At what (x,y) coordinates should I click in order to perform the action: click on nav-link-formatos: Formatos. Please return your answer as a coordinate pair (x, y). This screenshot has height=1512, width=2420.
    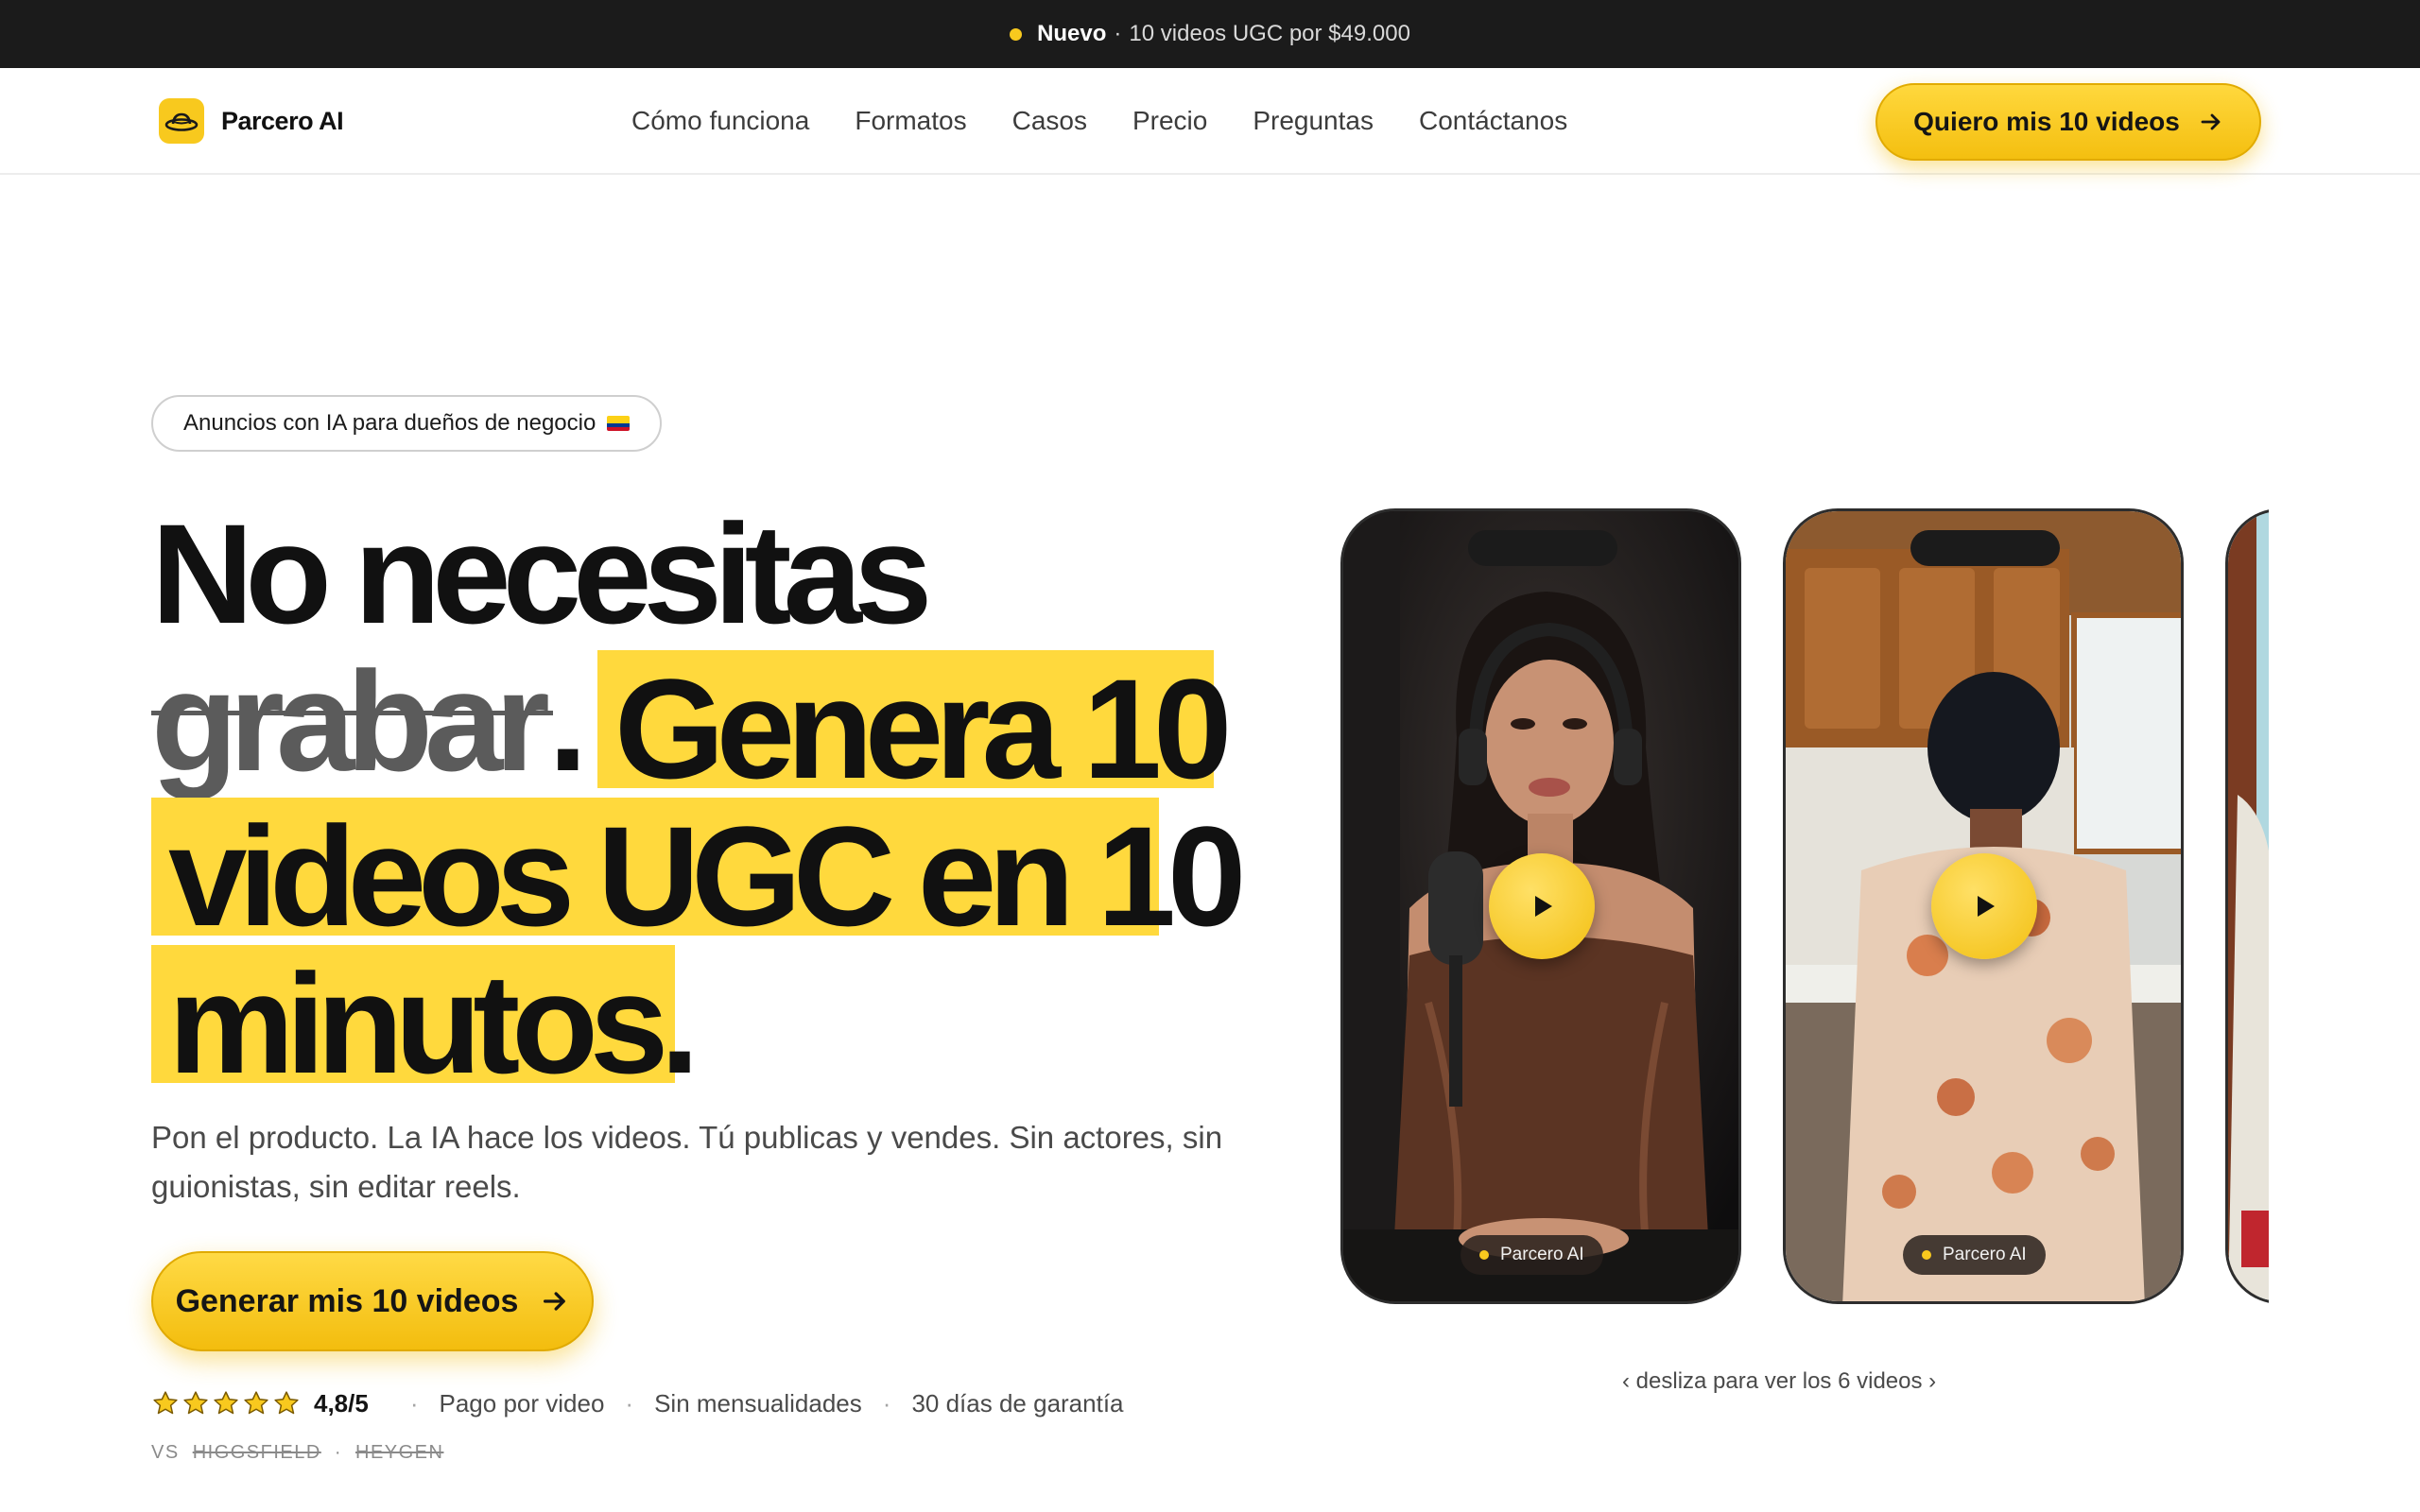
    Looking at the image, I should click on (910, 121).